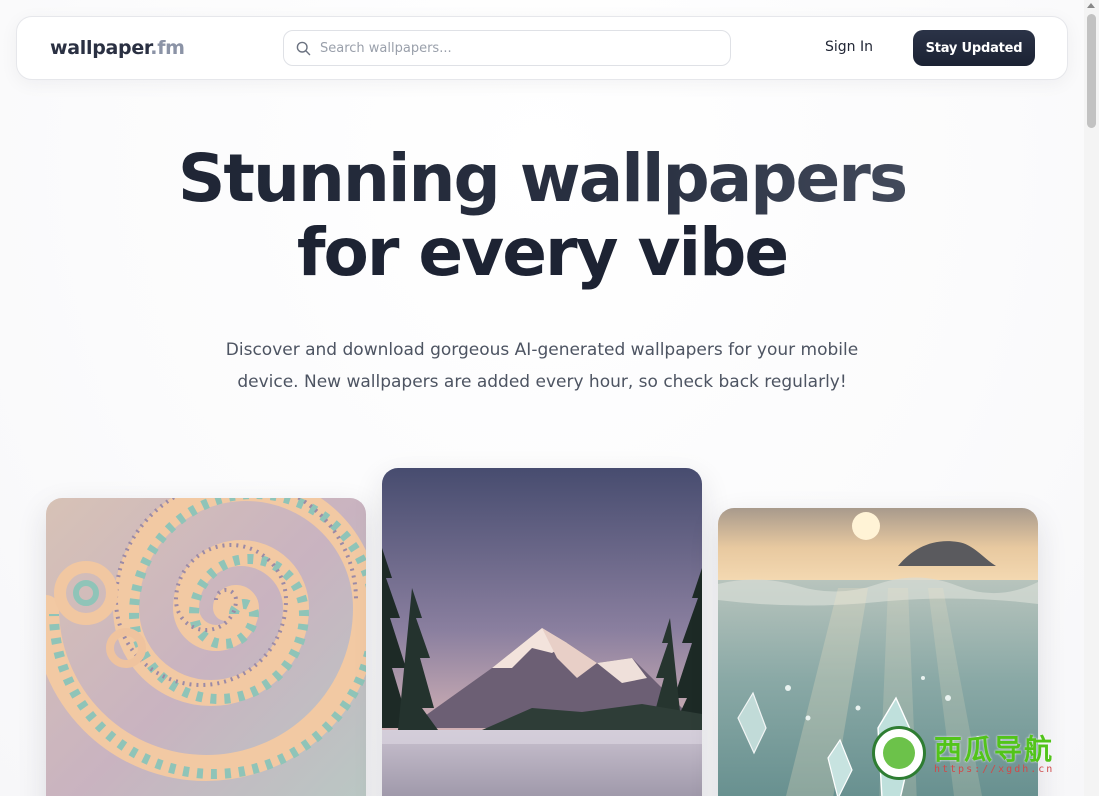  I want to click on search-icon, so click(303, 48).